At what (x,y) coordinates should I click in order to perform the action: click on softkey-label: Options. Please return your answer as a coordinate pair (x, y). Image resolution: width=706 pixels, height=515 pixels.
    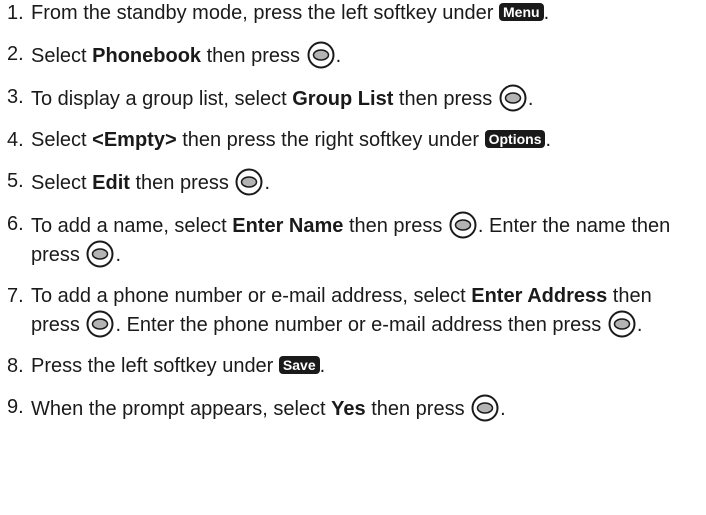
    Looking at the image, I should click on (515, 139).